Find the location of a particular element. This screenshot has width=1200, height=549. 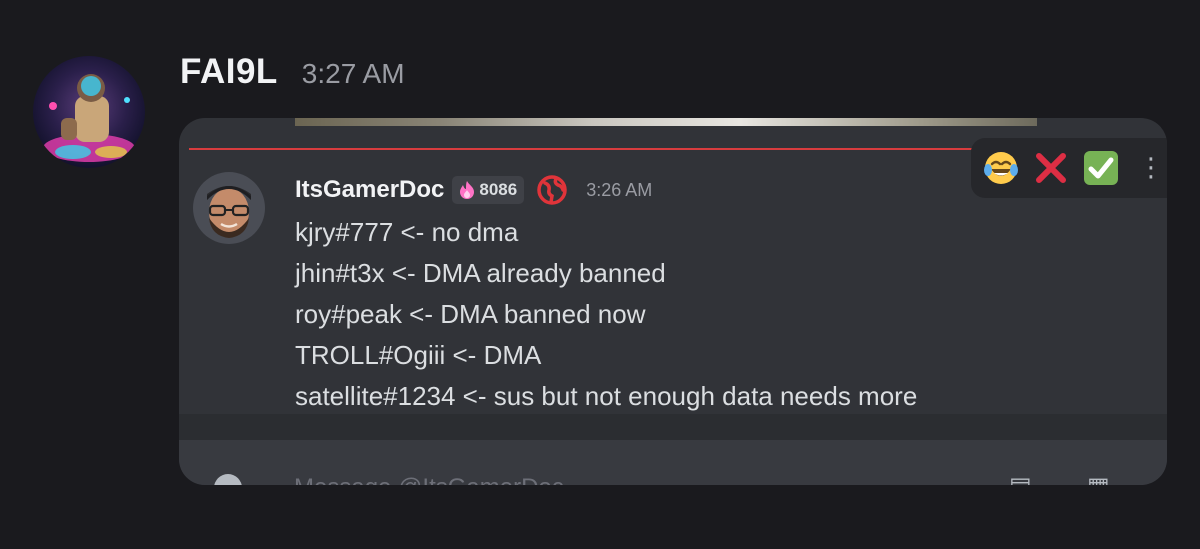

gift-icon: ▤ is located at coordinates (1020, 478).